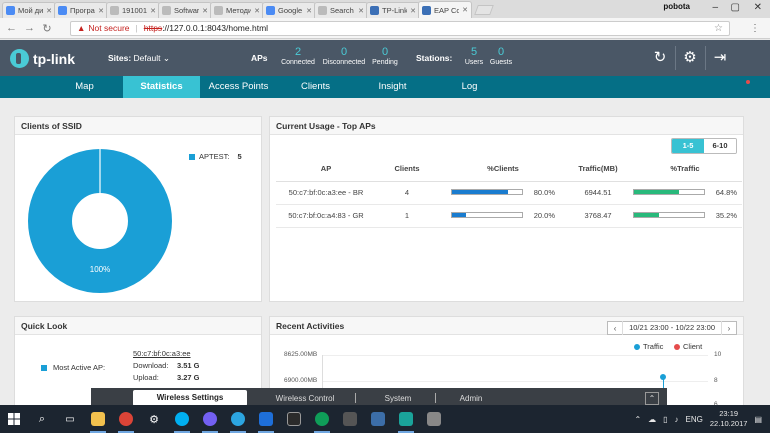 The image size is (770, 433). What do you see at coordinates (220, 156) in the screenshot?
I see `legend-item-aptest: APTEST: 5` at bounding box center [220, 156].